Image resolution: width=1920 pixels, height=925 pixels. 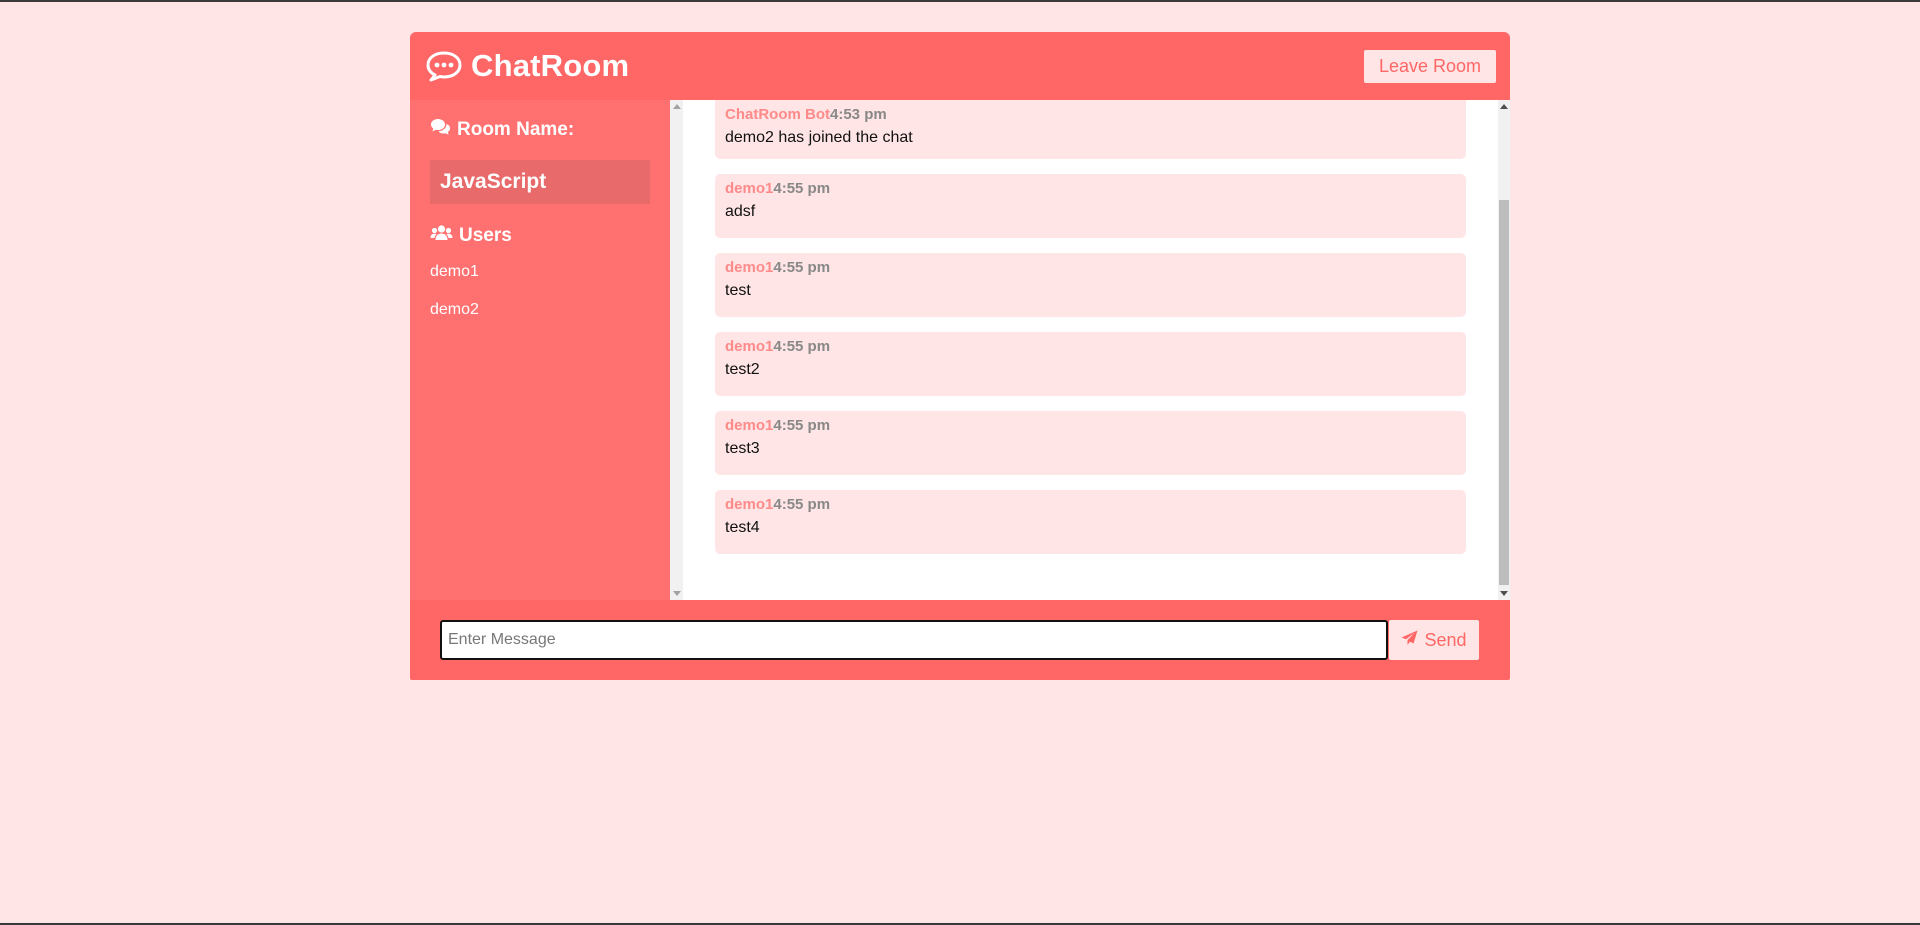 What do you see at coordinates (914, 640) in the screenshot?
I see `message-input` at bounding box center [914, 640].